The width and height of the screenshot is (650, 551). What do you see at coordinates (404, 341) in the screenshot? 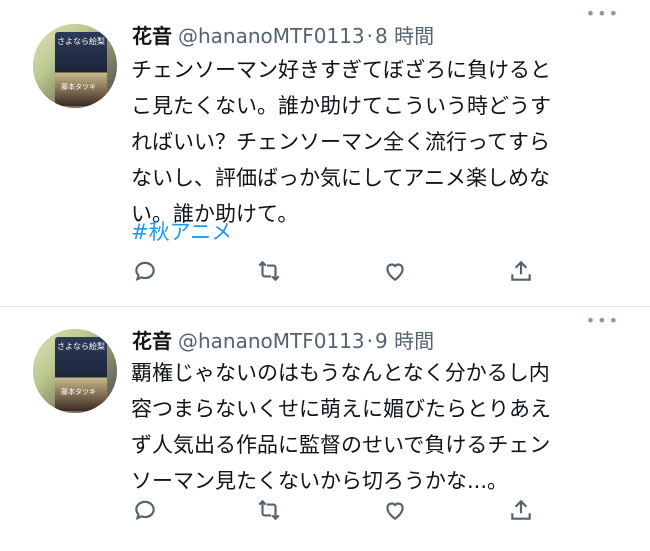
I see `timestamp: 9 時間` at bounding box center [404, 341].